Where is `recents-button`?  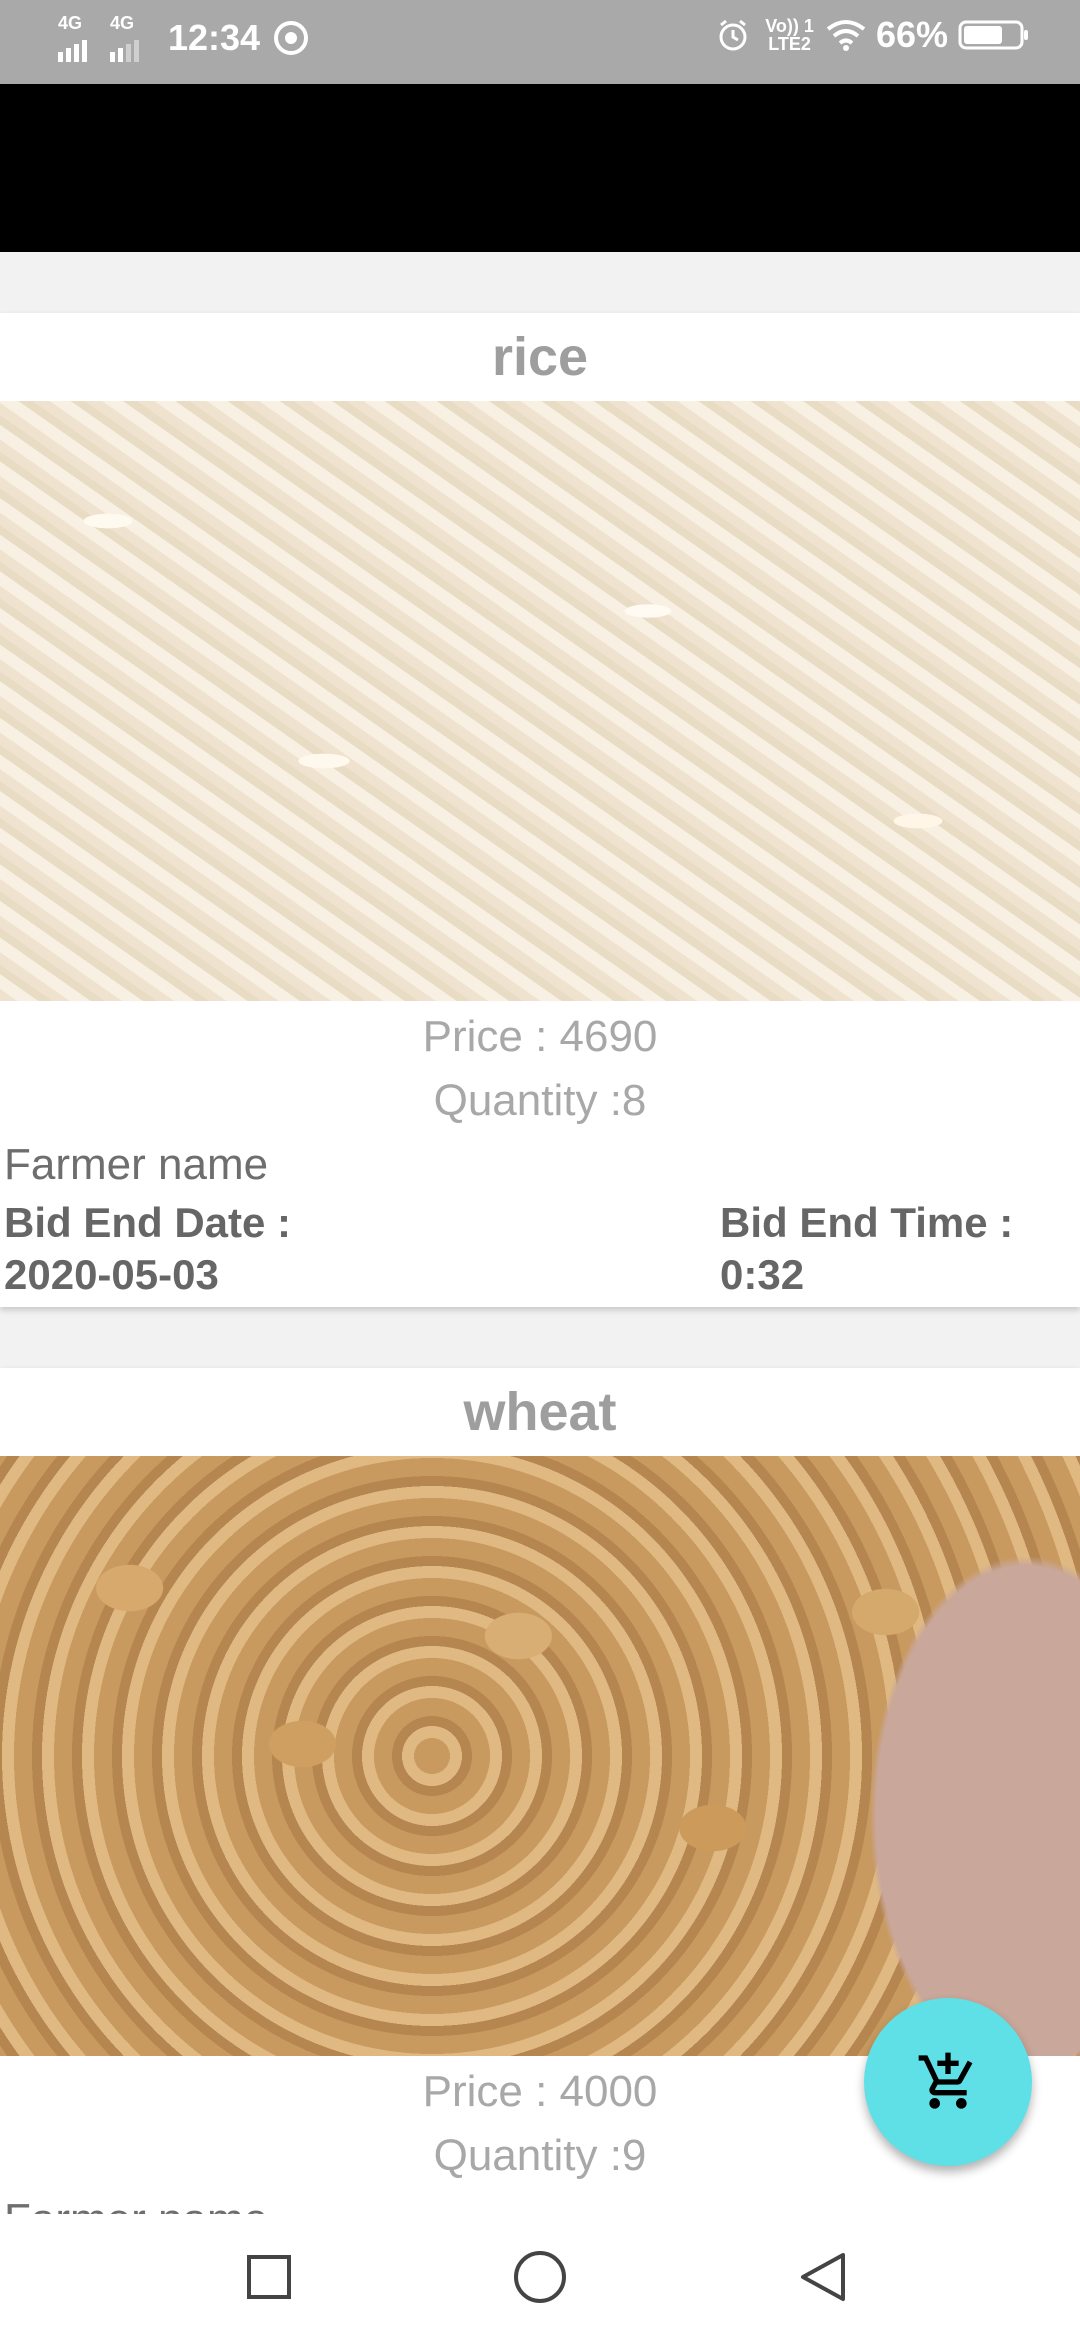
recents-button is located at coordinates (269, 2277).